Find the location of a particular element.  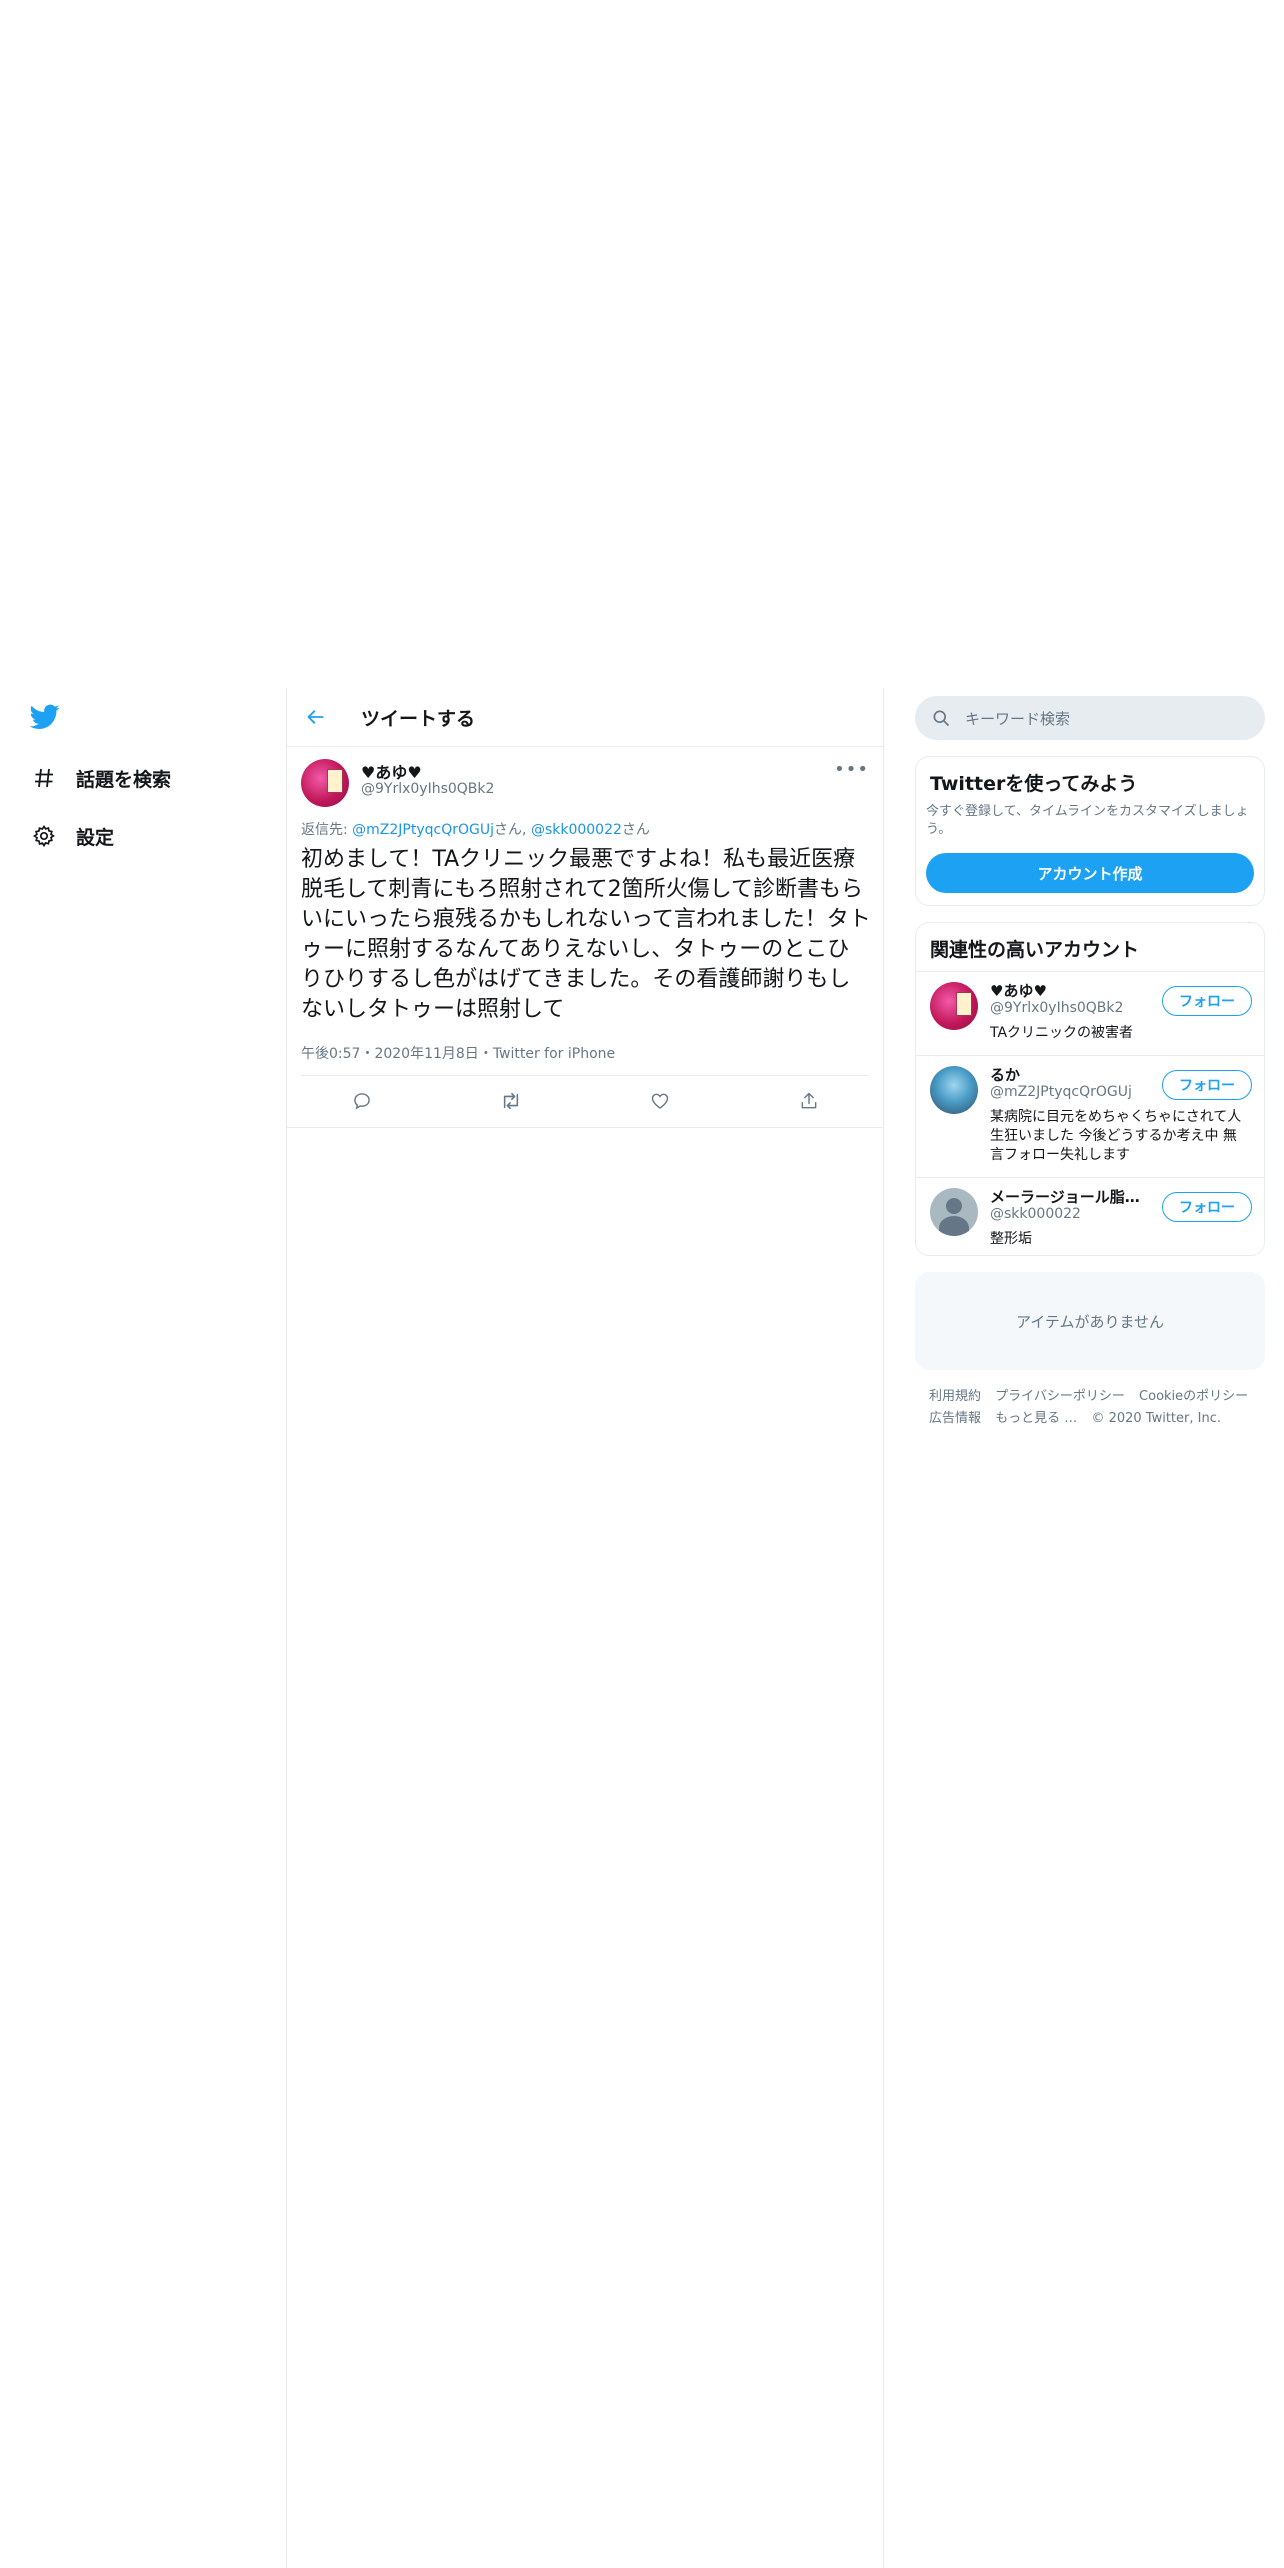

page-title: ツイートする is located at coordinates (418, 719).